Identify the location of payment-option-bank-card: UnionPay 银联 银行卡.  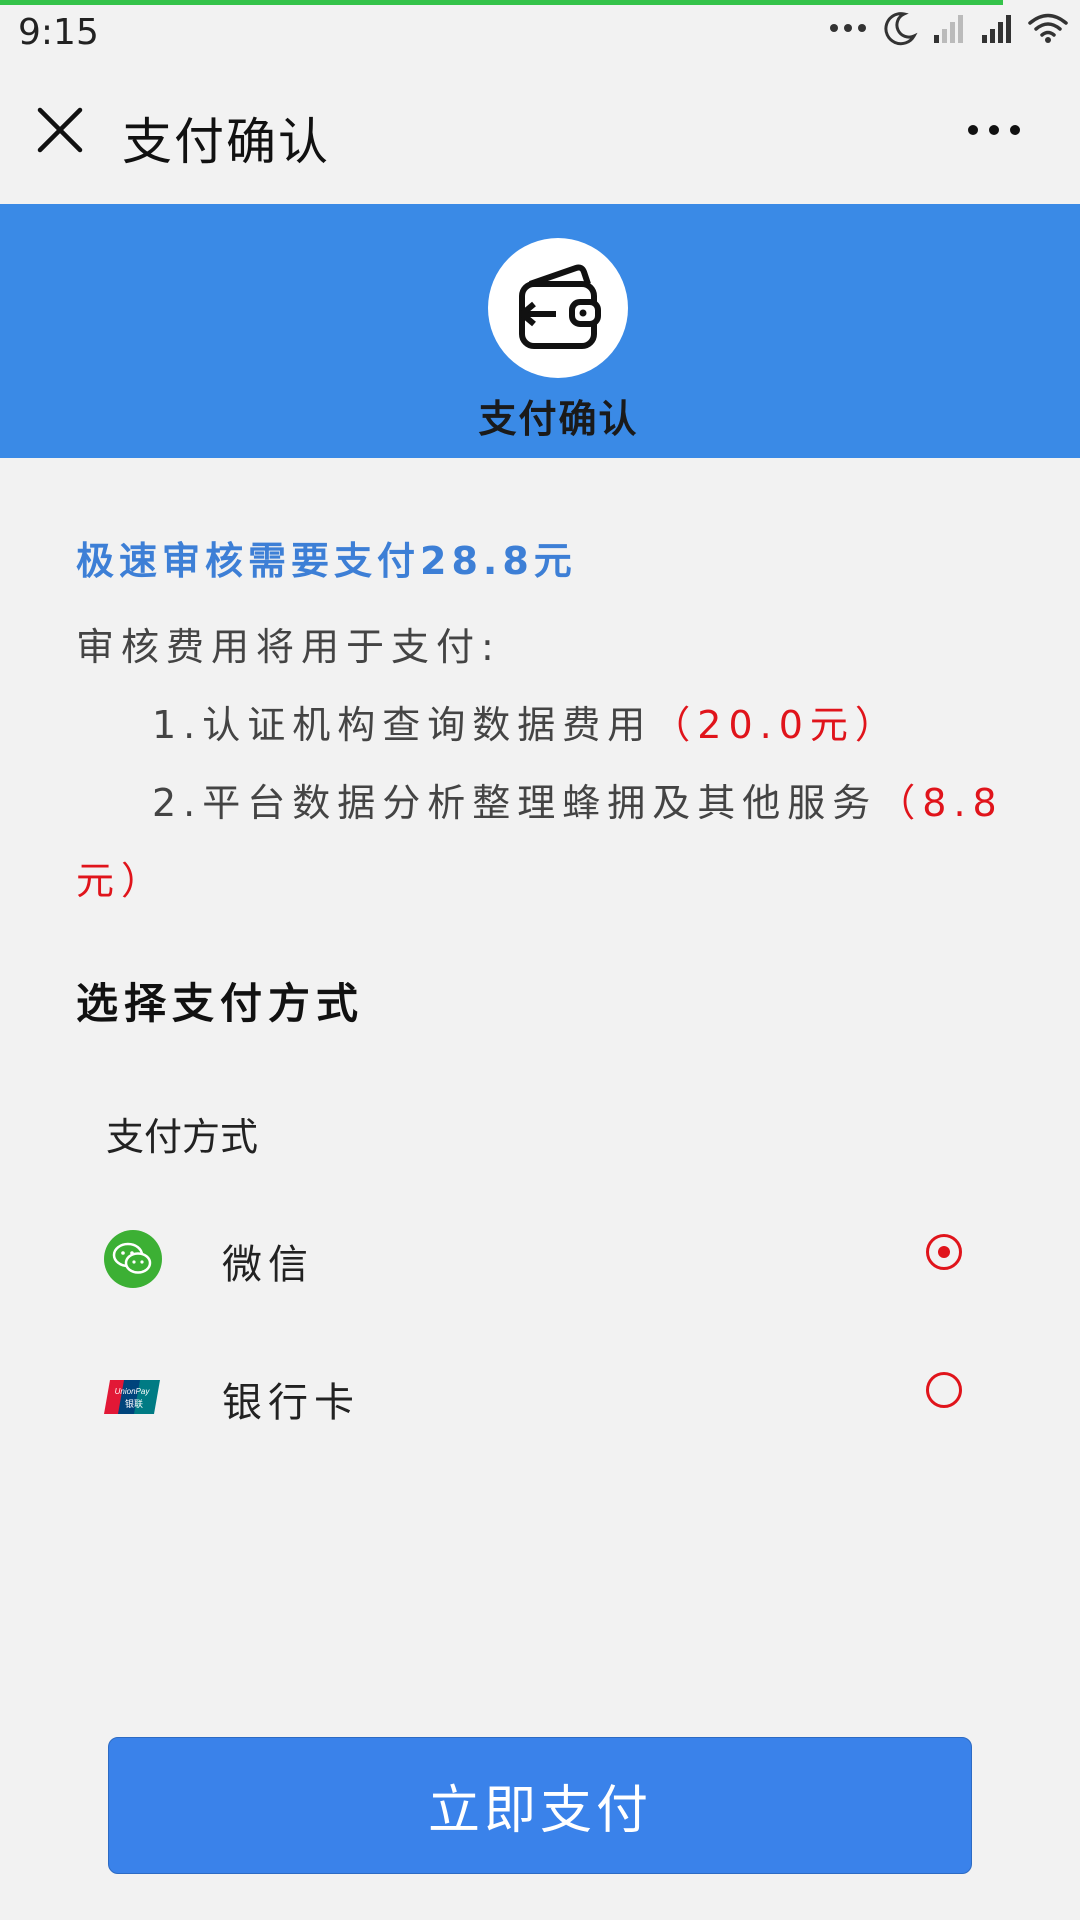
(540, 1394).